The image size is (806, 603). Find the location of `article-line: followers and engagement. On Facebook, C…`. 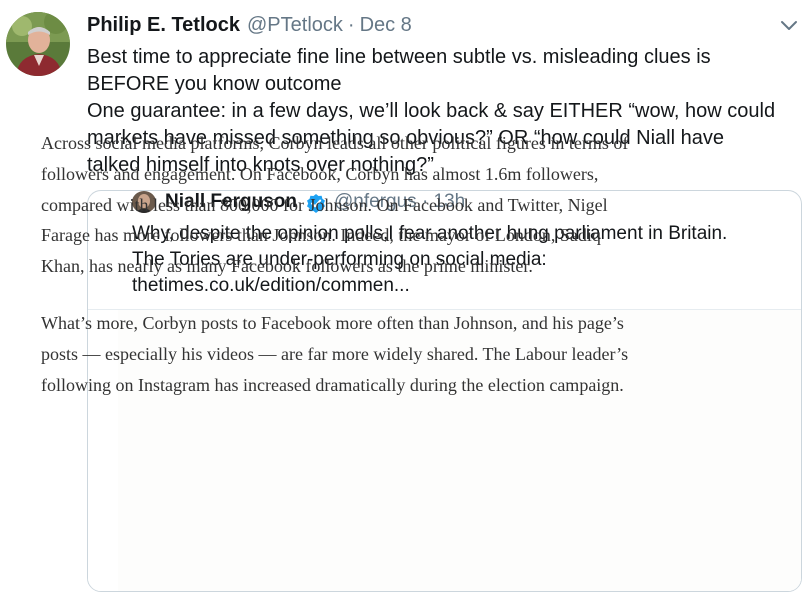

article-line: followers and engagement. On Facebook, C… is located at coordinates (320, 173).